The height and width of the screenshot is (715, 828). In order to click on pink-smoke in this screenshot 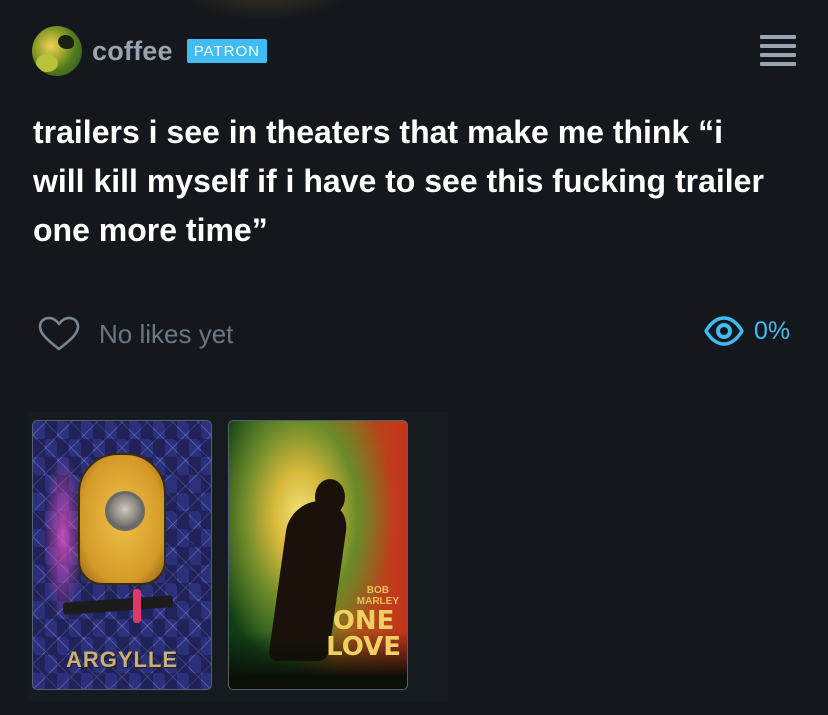, I will do `click(63, 536)`.